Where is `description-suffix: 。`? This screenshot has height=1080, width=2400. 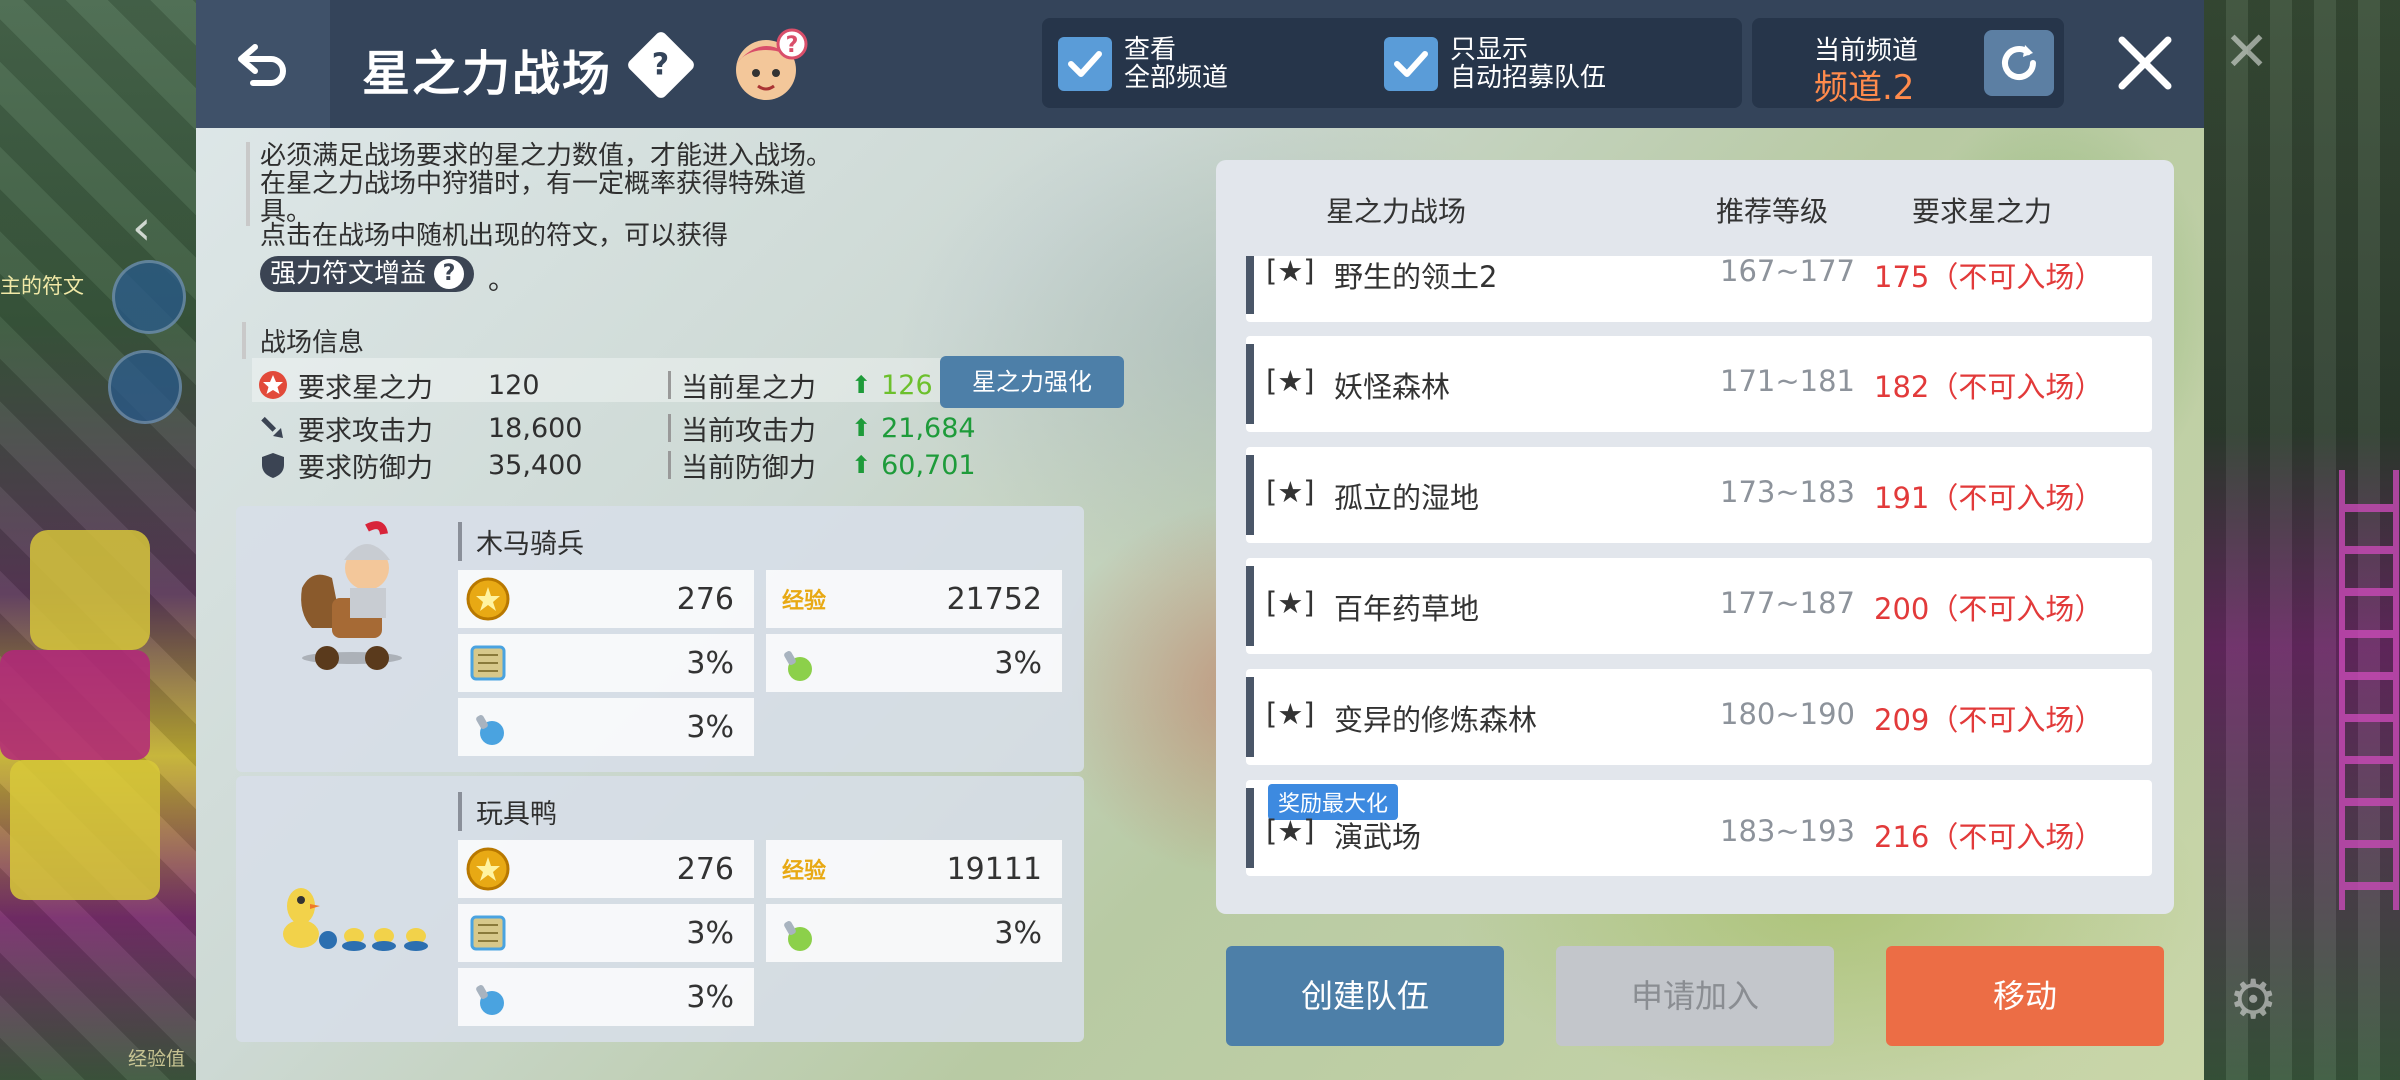 description-suffix: 。 is located at coordinates (502, 279).